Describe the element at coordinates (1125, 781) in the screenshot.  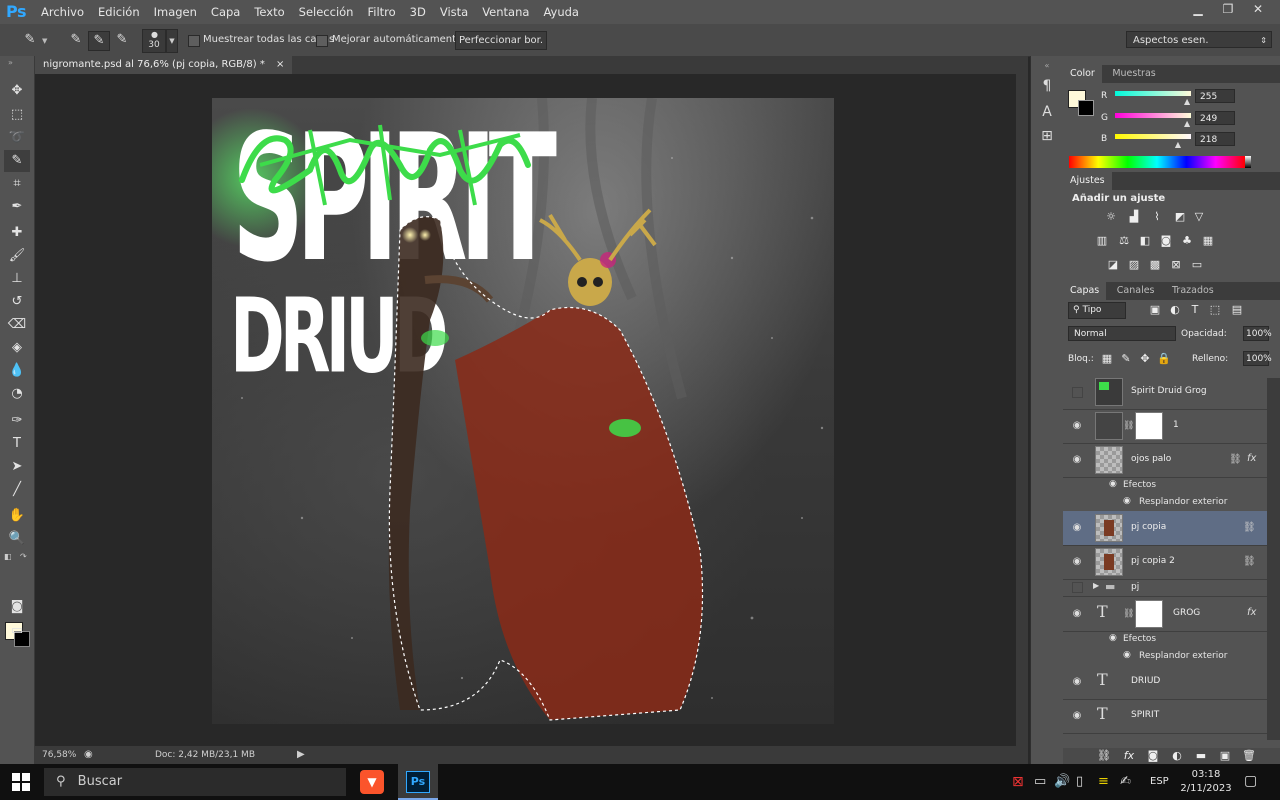
I see `pen-tray-icon: ✍` at that location.